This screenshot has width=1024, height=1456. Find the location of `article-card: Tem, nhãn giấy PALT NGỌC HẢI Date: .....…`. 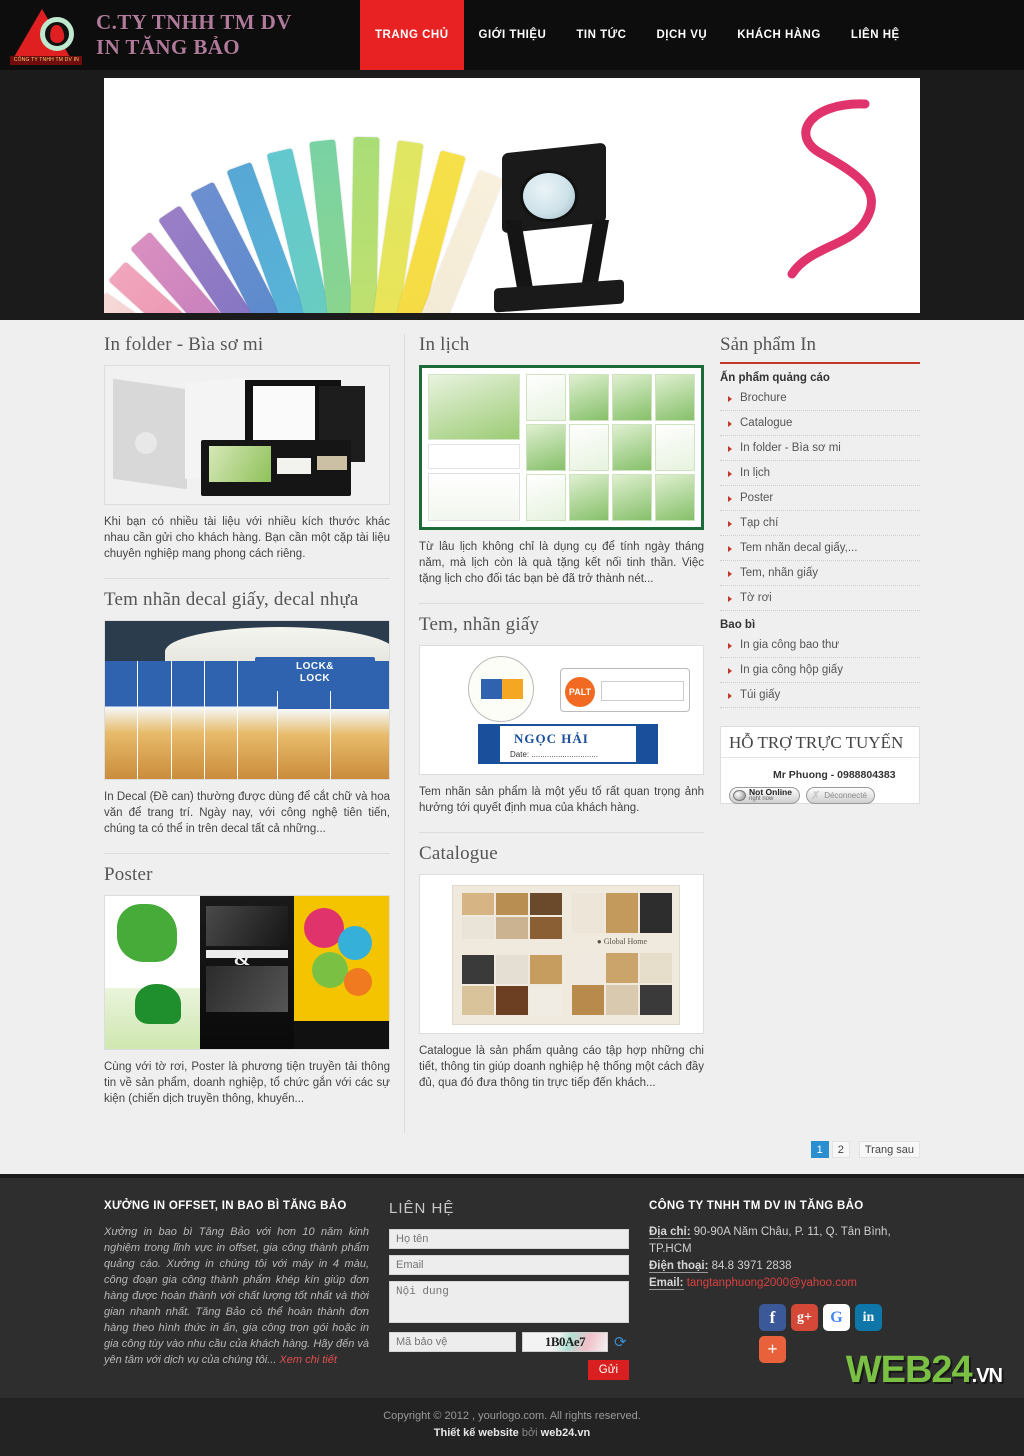

article-card: Tem, nhãn giấy PALT NGỌC HẢI Date: .....… is located at coordinates (561, 723).